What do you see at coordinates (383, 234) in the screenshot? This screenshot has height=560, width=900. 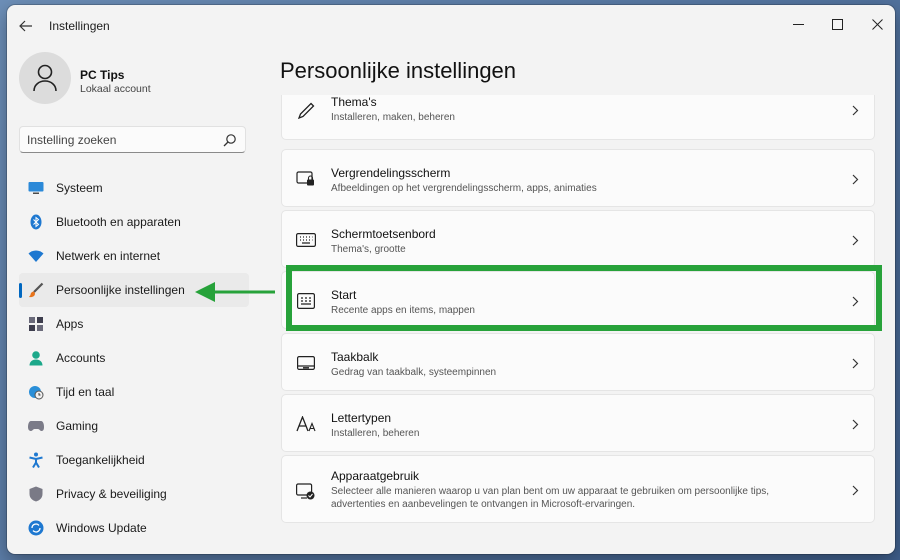 I see `card-title: Schermtoetsenbord` at bounding box center [383, 234].